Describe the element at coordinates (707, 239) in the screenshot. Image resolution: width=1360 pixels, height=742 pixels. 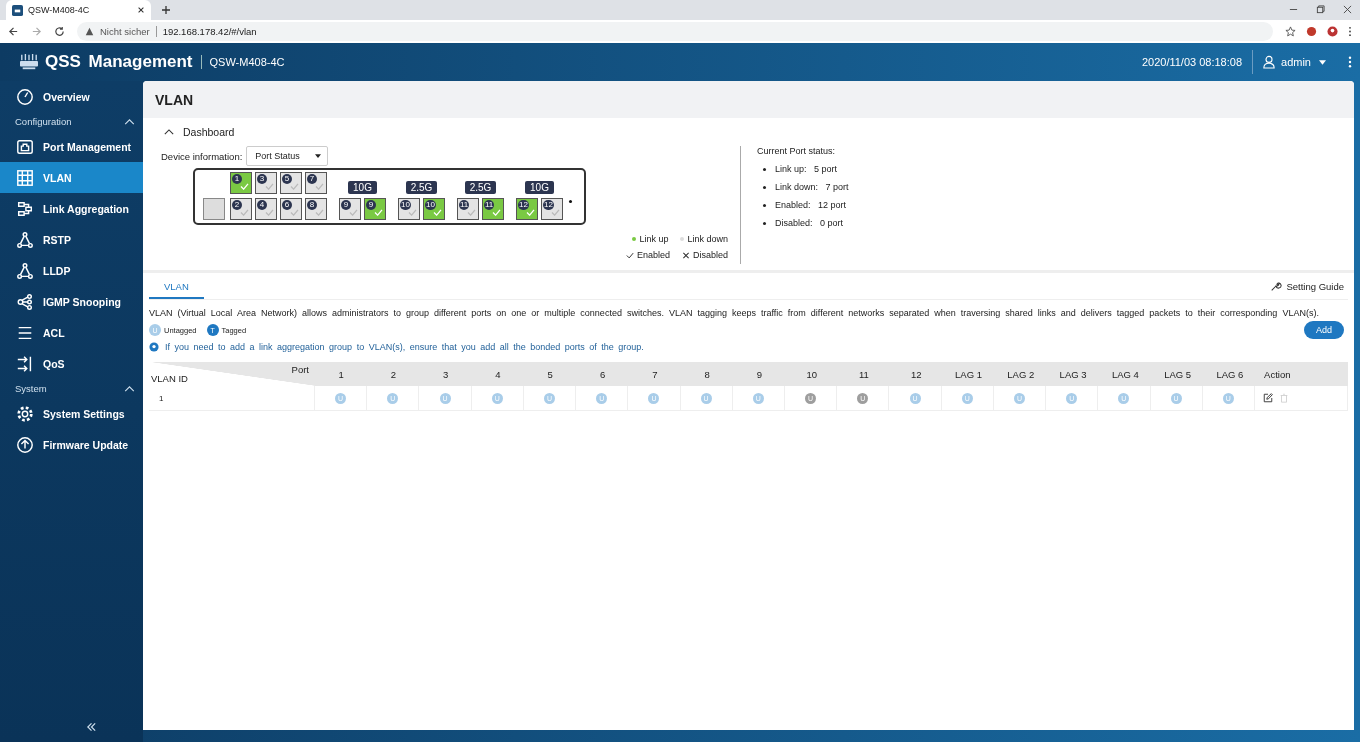
I see `legend-label: Link down` at that location.